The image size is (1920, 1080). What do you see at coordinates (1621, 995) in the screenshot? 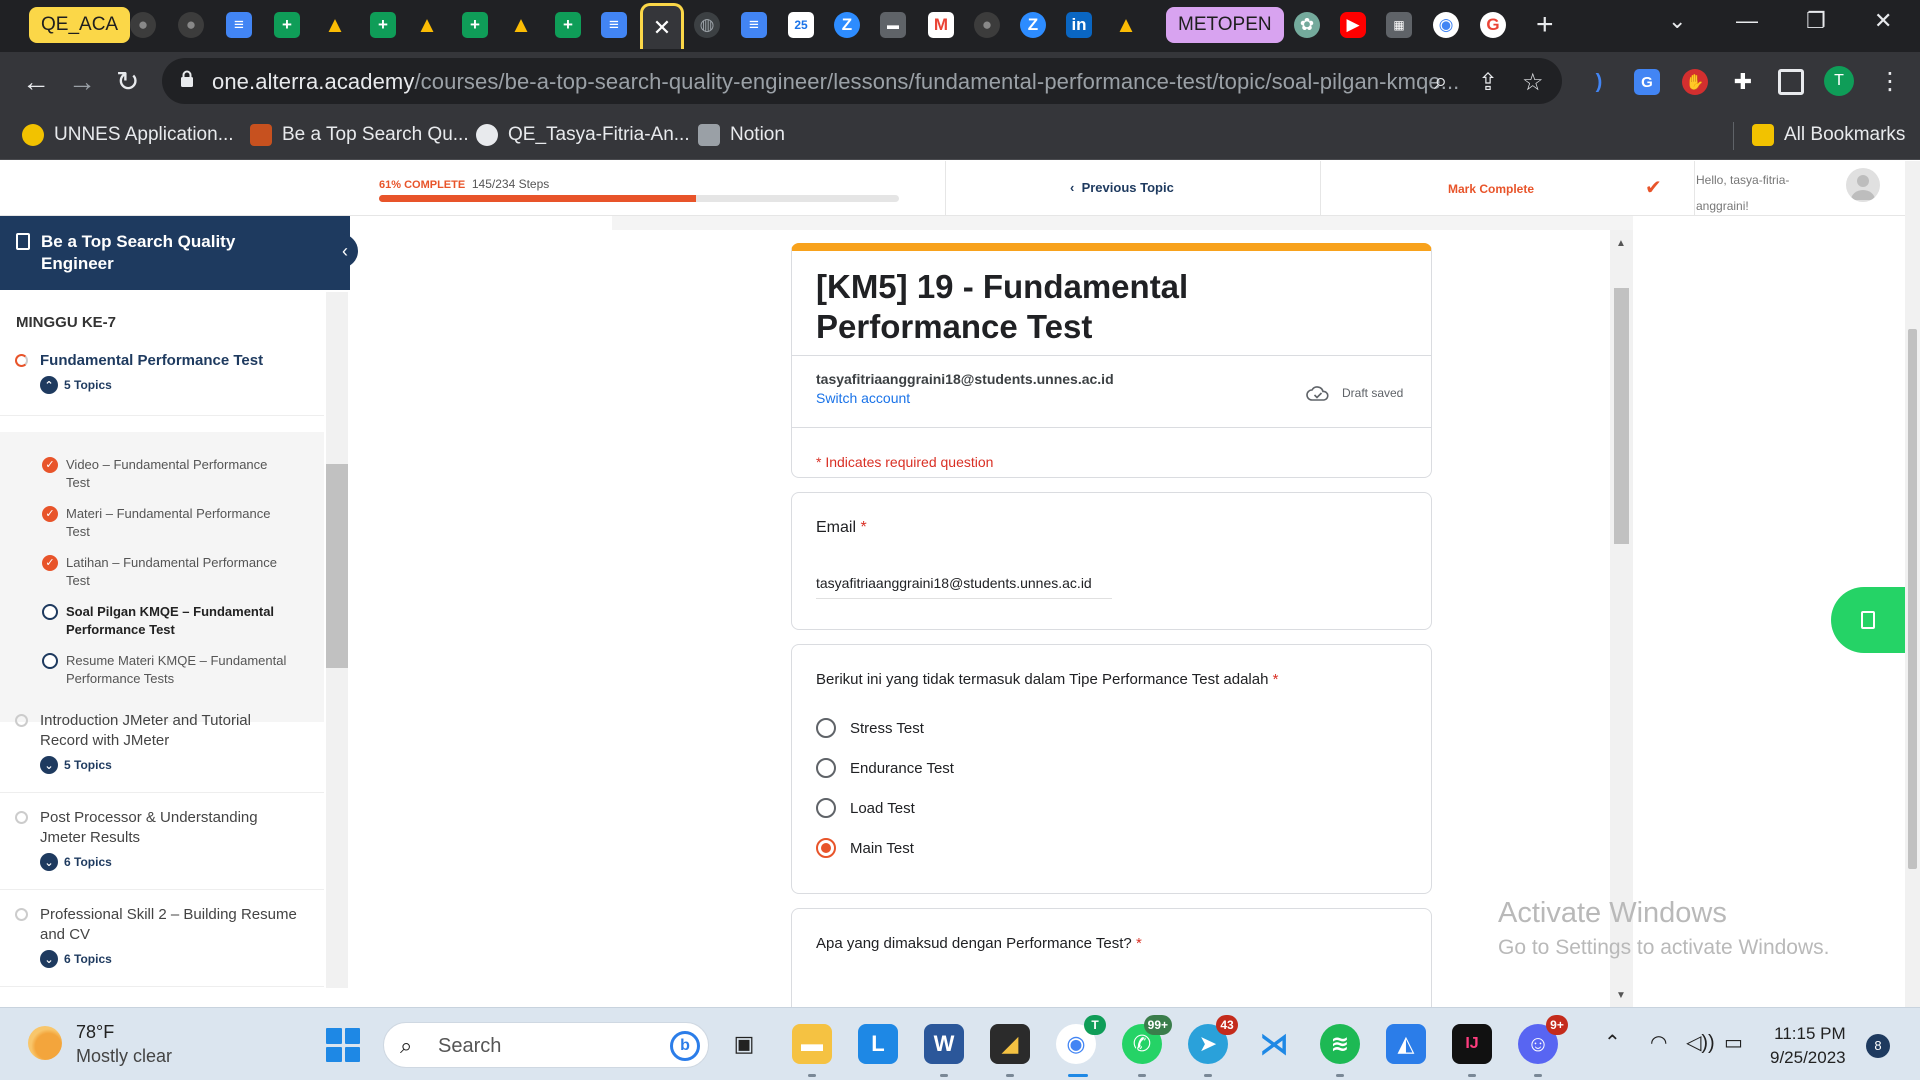
I see `scroll-down-icon: ▼` at bounding box center [1621, 995].